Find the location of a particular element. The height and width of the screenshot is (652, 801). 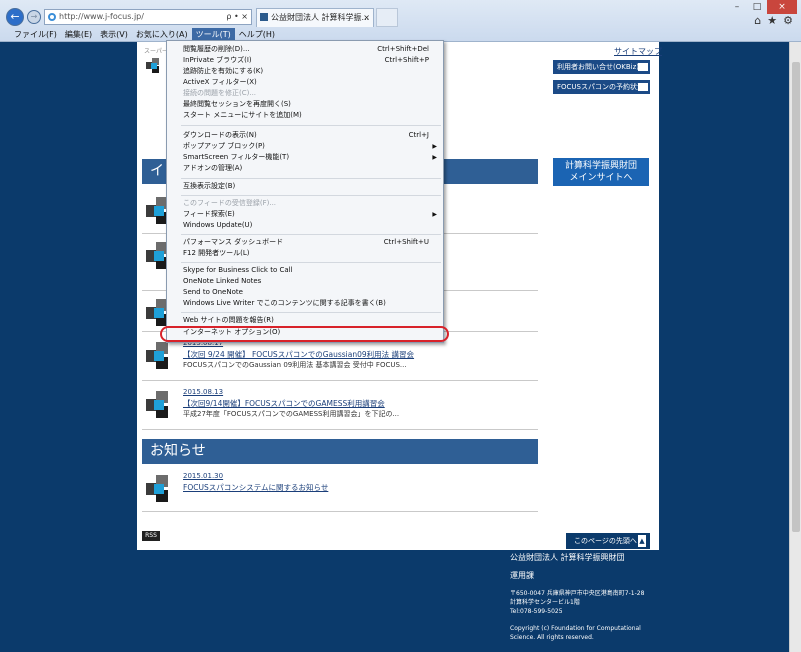

menu-item-tracking-protection: 追跡防止を有効にする(K) is located at coordinates (311, 71).